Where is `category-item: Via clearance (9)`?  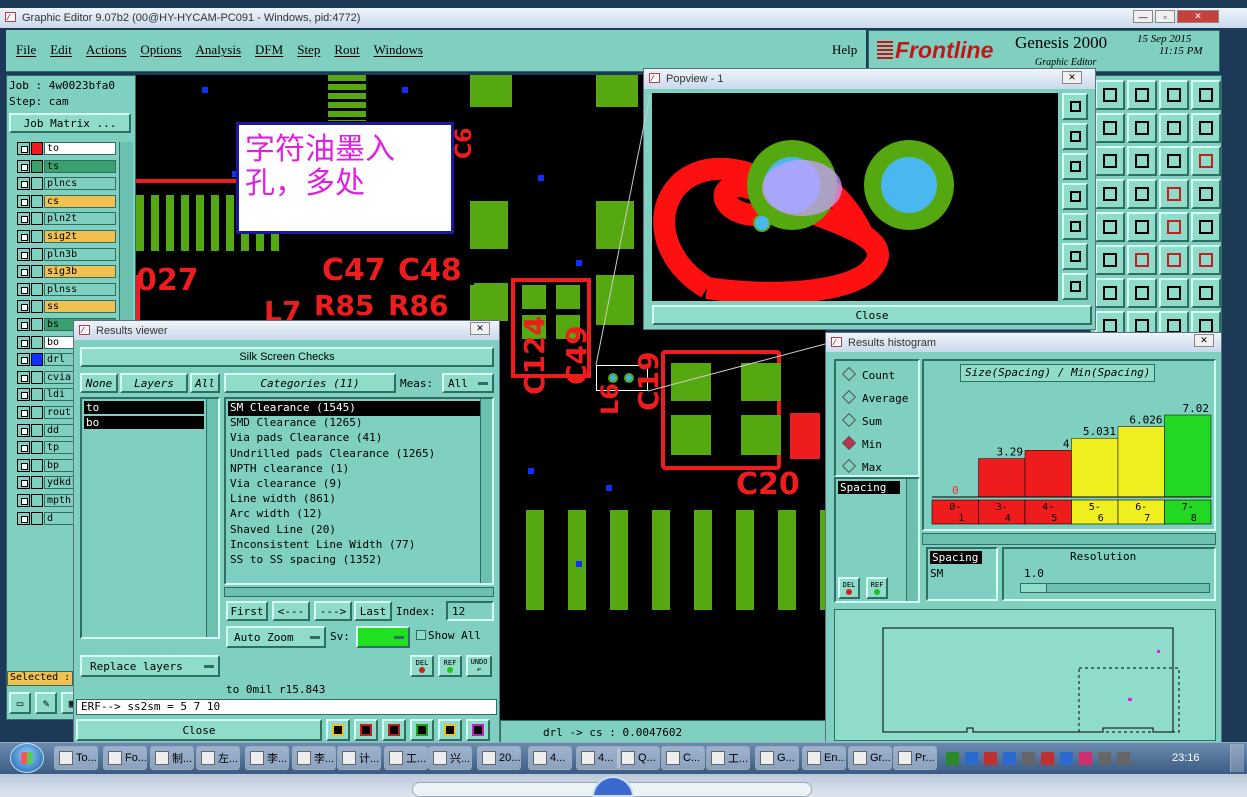 category-item: Via clearance (9) is located at coordinates (354, 484).